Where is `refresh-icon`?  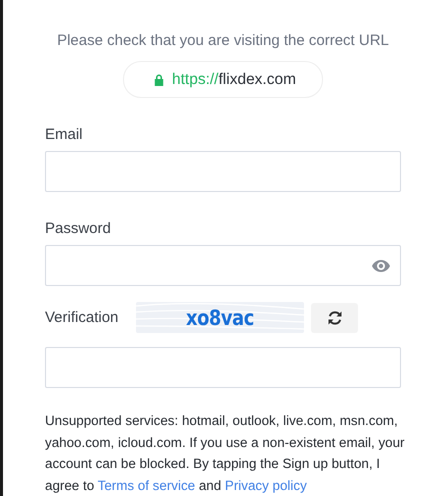
refresh-icon is located at coordinates (334, 318).